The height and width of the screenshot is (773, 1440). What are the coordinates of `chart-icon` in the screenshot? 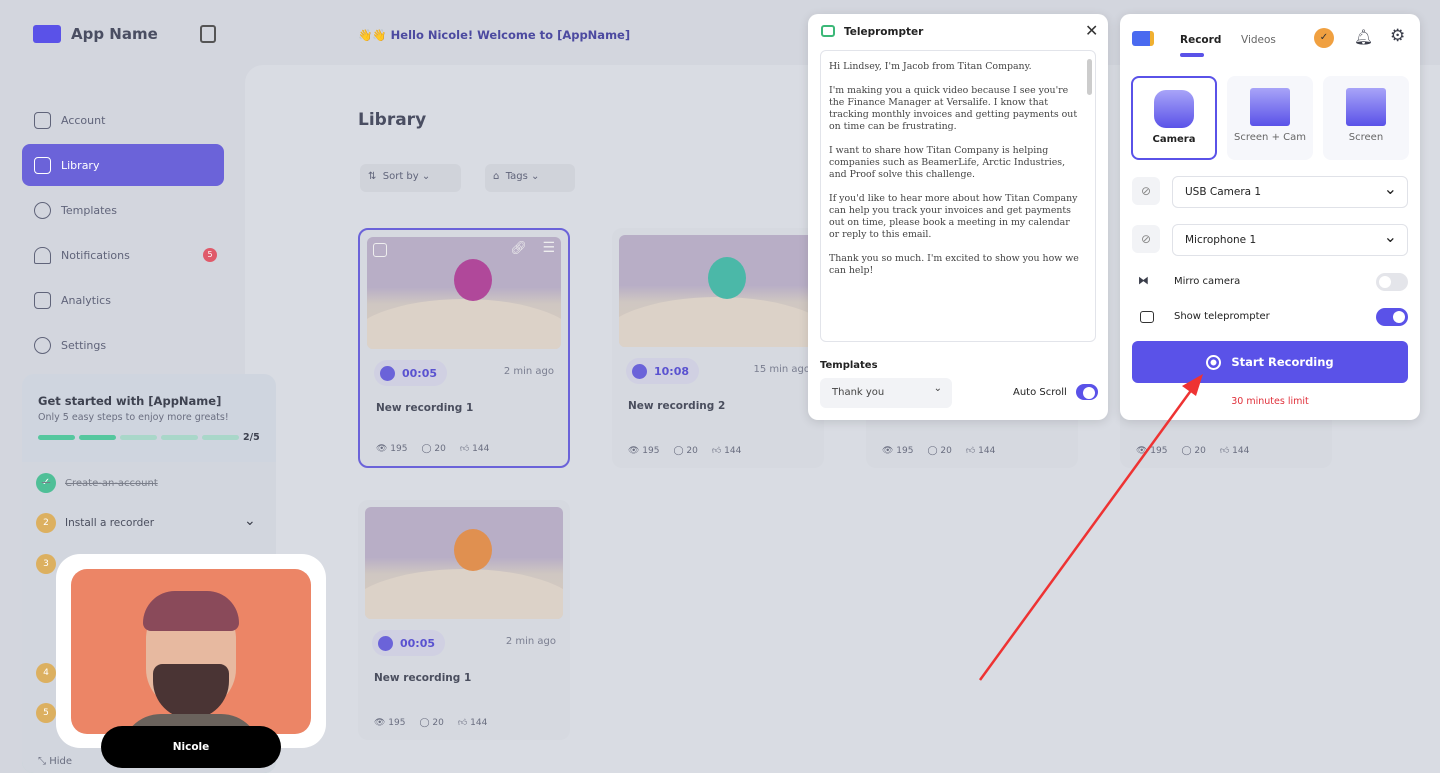 It's located at (42, 300).